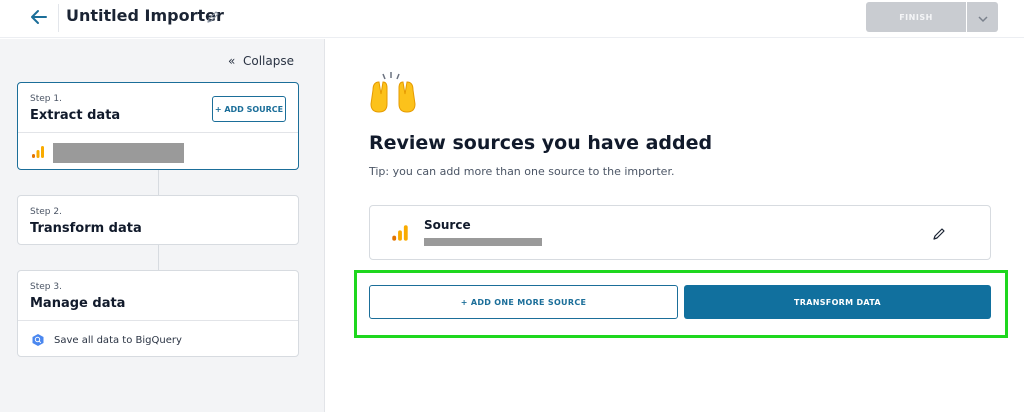 The image size is (1024, 412). What do you see at coordinates (523, 302) in the screenshot?
I see `add-one-more-source-button: + ADD ONE MORE SOURCE` at bounding box center [523, 302].